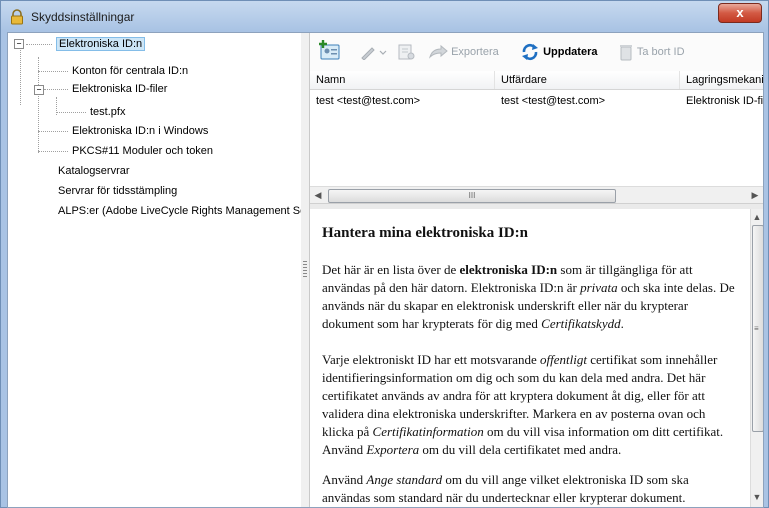  What do you see at coordinates (622, 323) in the screenshot?
I see `help-text: .` at bounding box center [622, 323].